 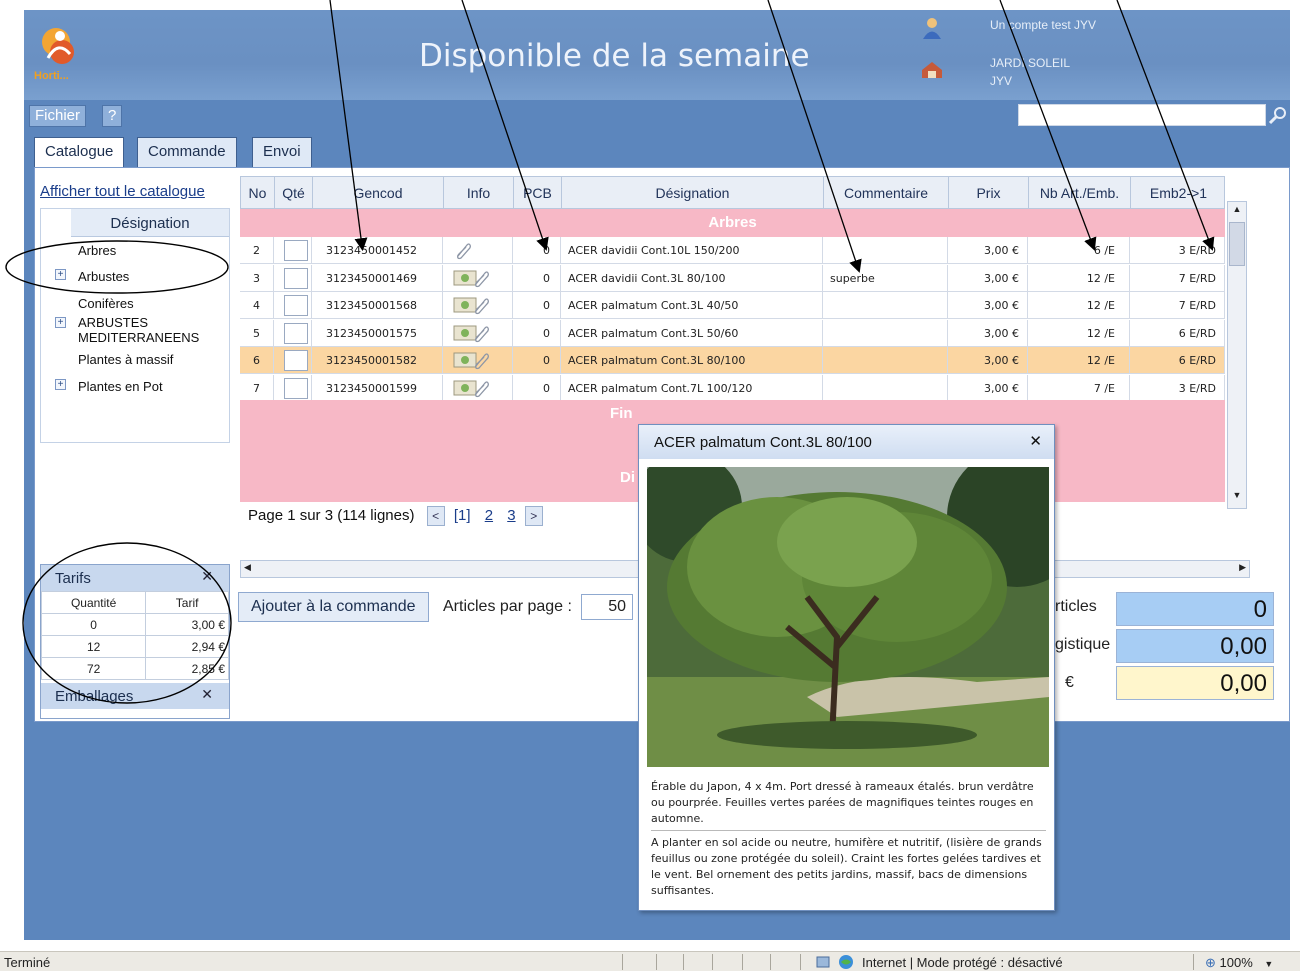 What do you see at coordinates (1278, 115) in the screenshot?
I see `magnifier-icon` at bounding box center [1278, 115].